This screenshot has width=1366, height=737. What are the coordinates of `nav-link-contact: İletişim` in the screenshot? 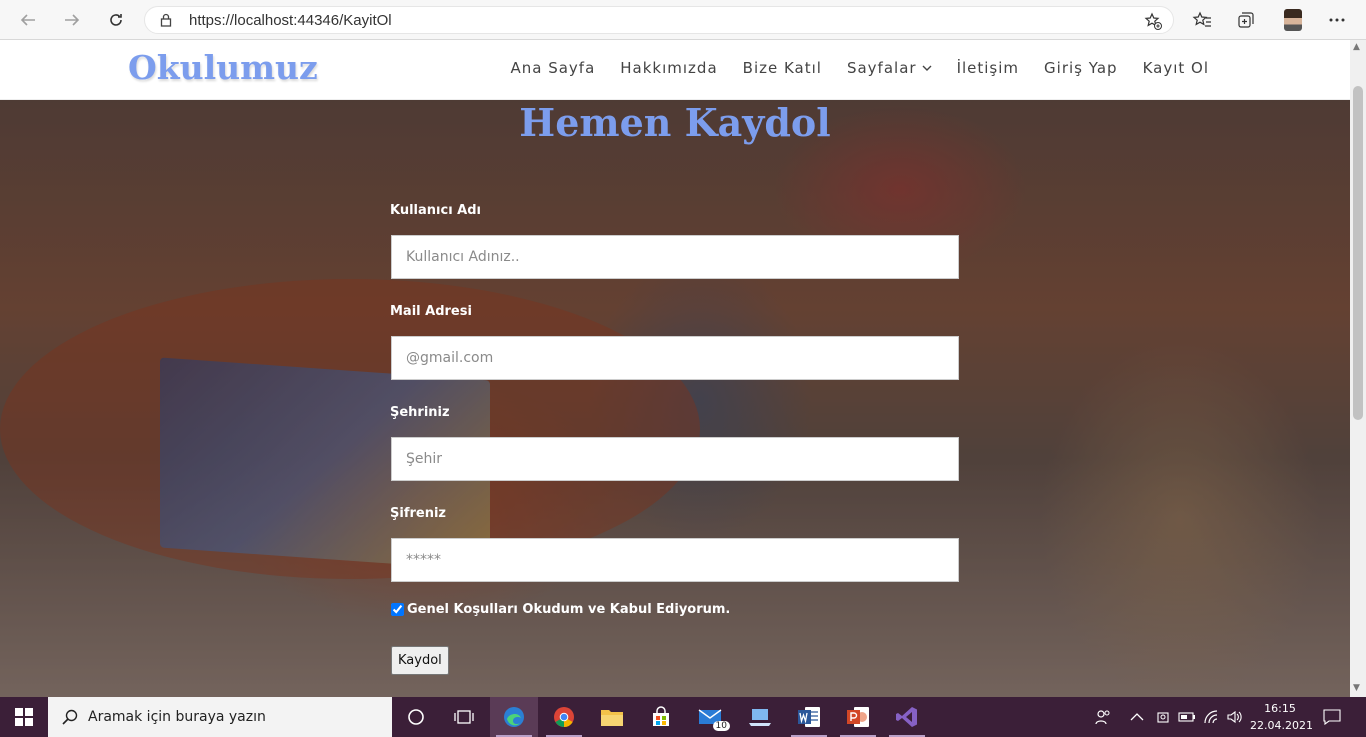 It's located at (988, 68).